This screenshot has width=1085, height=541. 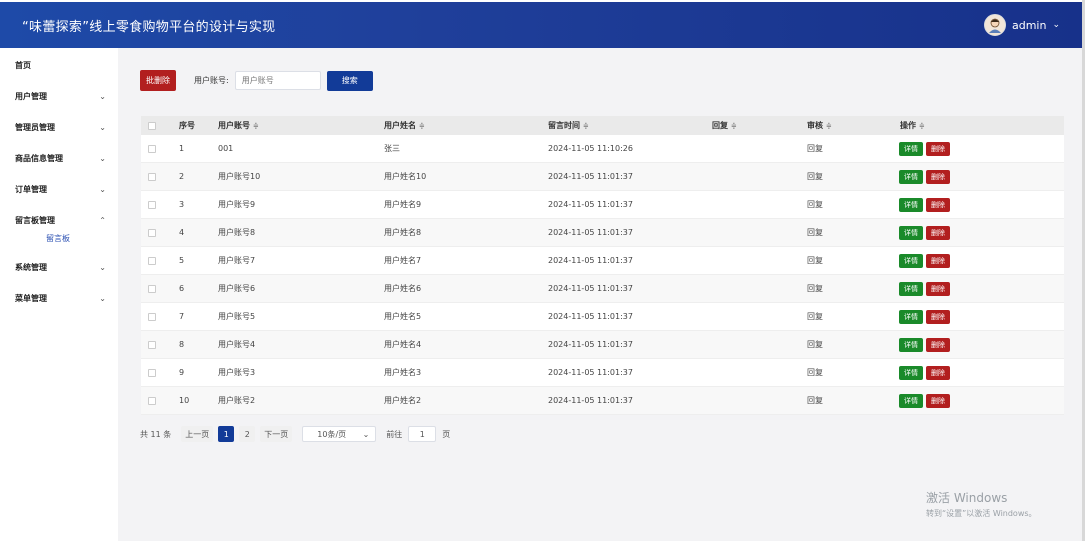 What do you see at coordinates (339, 434) in the screenshot?
I see `page-size-select: 10条/页 ⌄` at bounding box center [339, 434].